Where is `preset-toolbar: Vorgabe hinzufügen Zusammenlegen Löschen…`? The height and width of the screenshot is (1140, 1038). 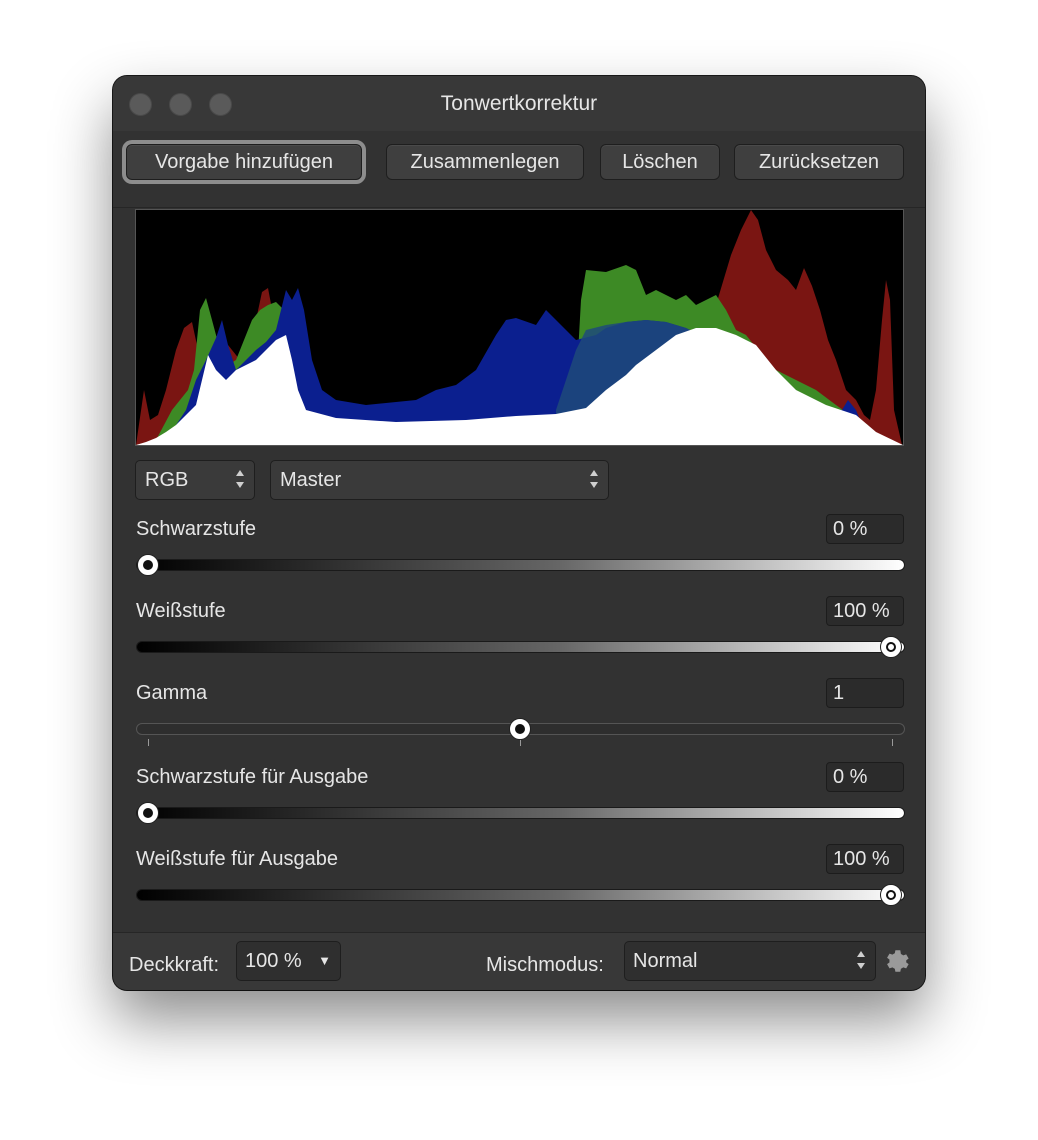
preset-toolbar: Vorgabe hinzufügen Zusammenlegen Löschen… is located at coordinates (519, 169).